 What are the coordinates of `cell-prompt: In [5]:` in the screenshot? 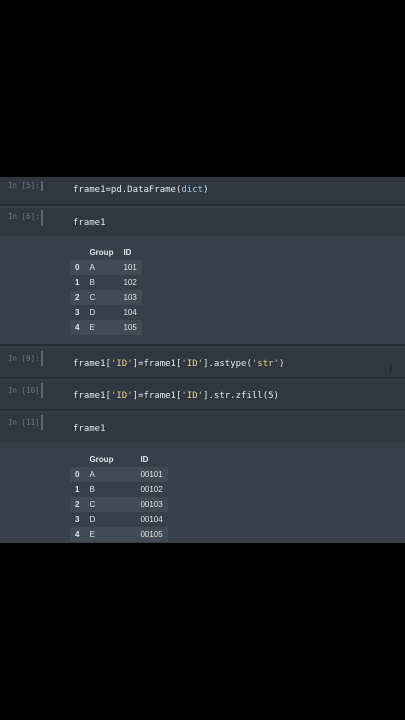 It's located at (24, 185).